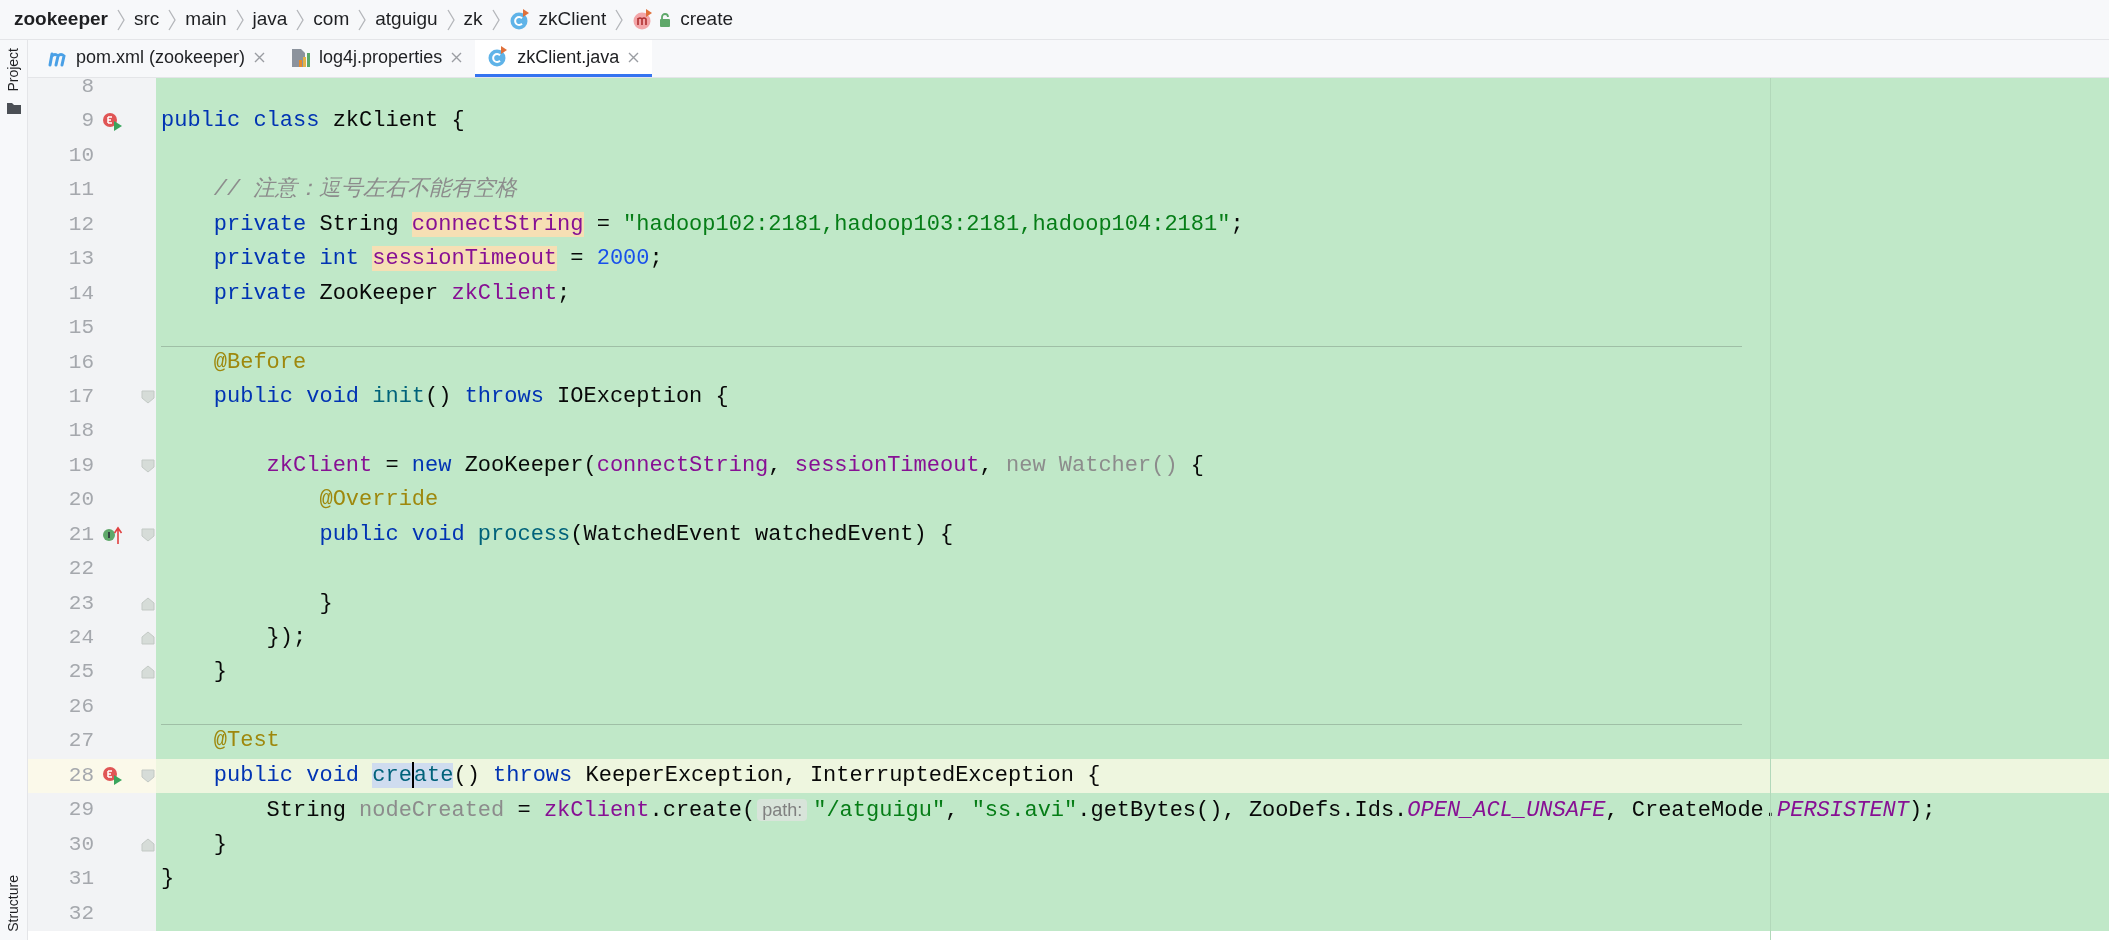 This screenshot has height=940, width=2109. I want to click on code-token: });, so click(286, 637).